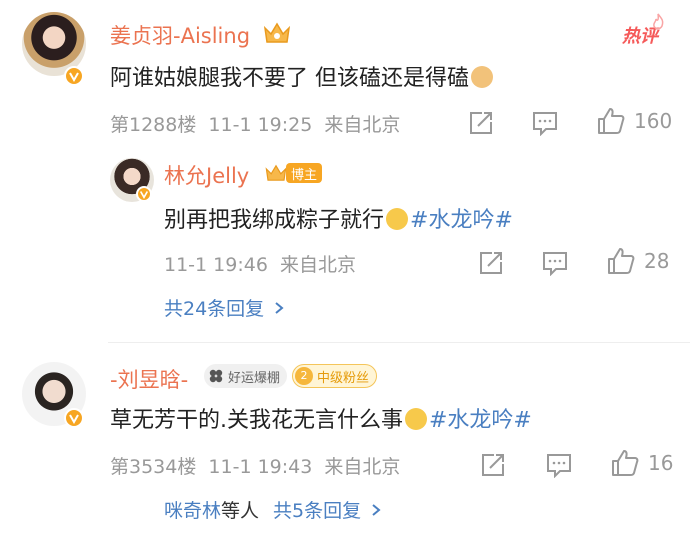  I want to click on more-replies-link: 咪奇林 等人 共5条回复, so click(273, 509).